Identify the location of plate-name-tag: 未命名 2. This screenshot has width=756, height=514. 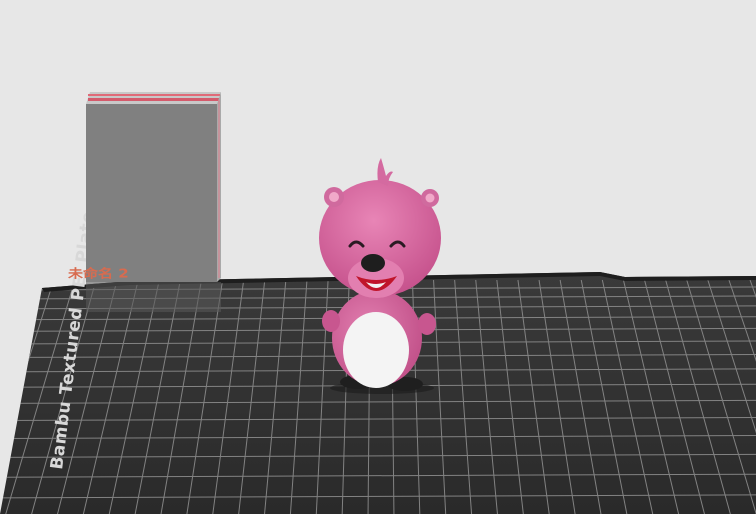
(98, 273).